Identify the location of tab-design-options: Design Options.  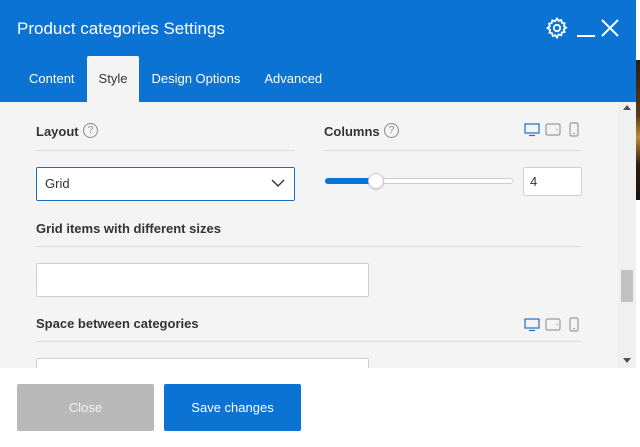
(195, 79).